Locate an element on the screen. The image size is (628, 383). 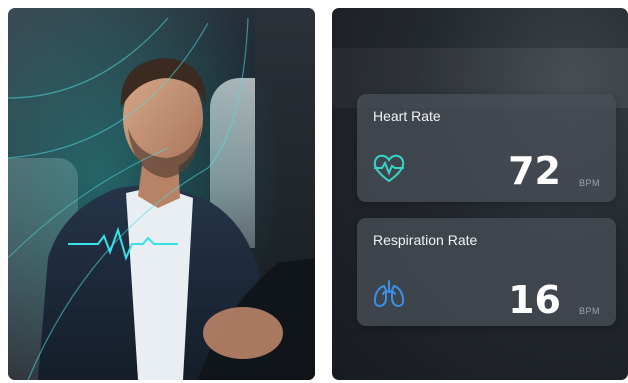
heart-rate-label: Heart Rate is located at coordinates (407, 116).